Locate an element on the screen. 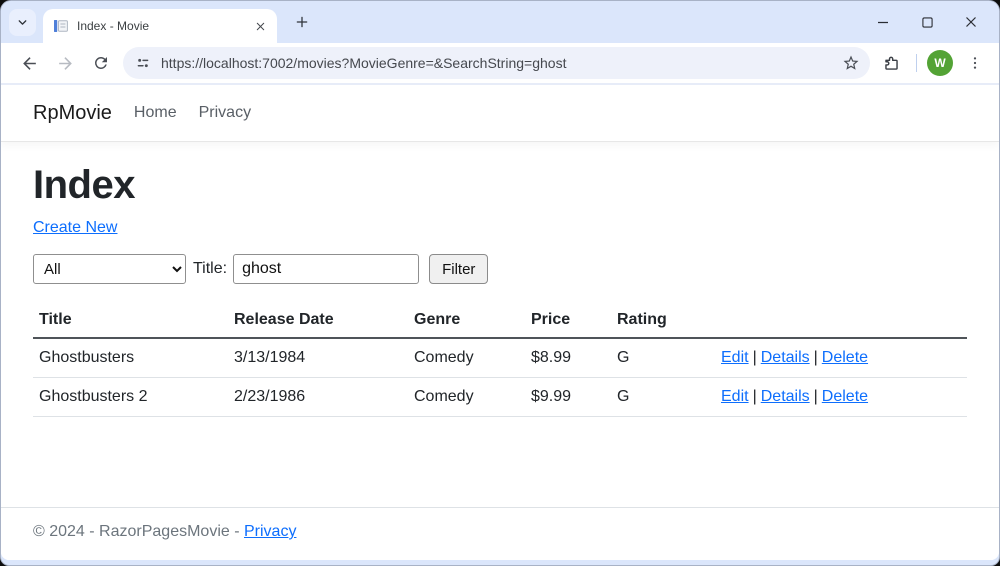 The height and width of the screenshot is (566, 1000). site-navbar: RpMovie Home Privacy is located at coordinates (500, 113).